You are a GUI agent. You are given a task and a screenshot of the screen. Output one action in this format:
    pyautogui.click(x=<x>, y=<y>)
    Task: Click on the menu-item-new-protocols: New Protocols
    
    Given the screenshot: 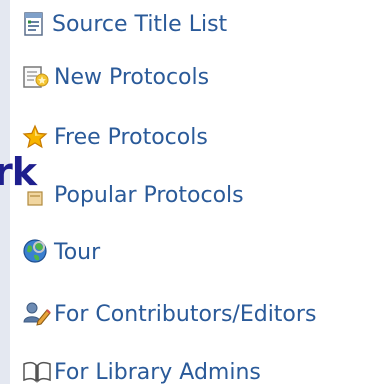 What is the action you would take?
    pyautogui.click(x=115, y=77)
    